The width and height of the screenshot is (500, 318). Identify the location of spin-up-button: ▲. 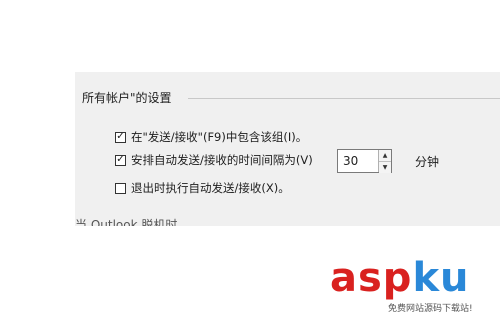
(385, 155).